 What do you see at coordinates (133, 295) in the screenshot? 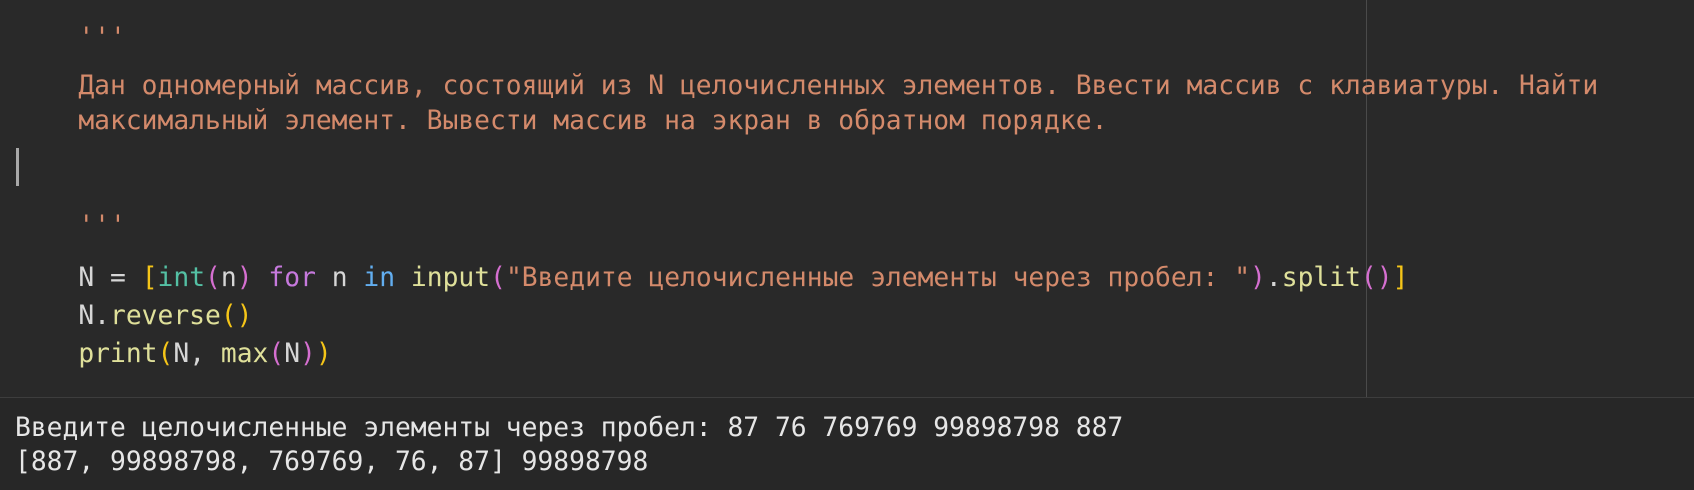
I see `code-line-reverse: N.reverse()` at bounding box center [133, 295].